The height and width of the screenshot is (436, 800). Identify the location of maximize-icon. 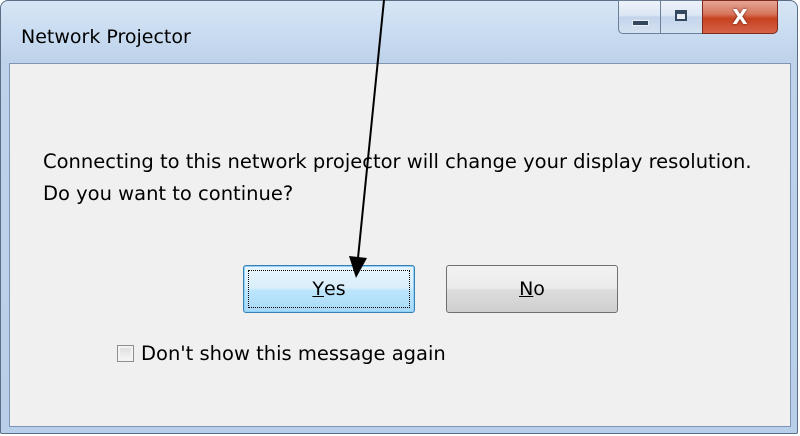
(681, 15).